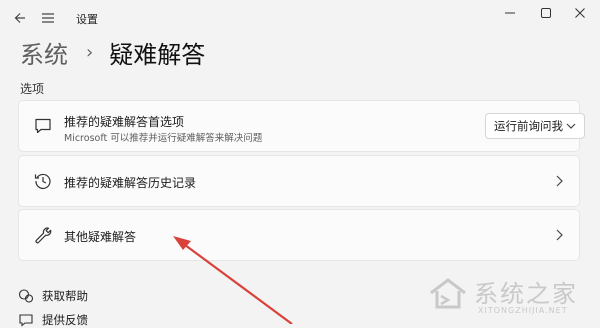 The width and height of the screenshot is (600, 328). I want to click on close-icon, so click(580, 13).